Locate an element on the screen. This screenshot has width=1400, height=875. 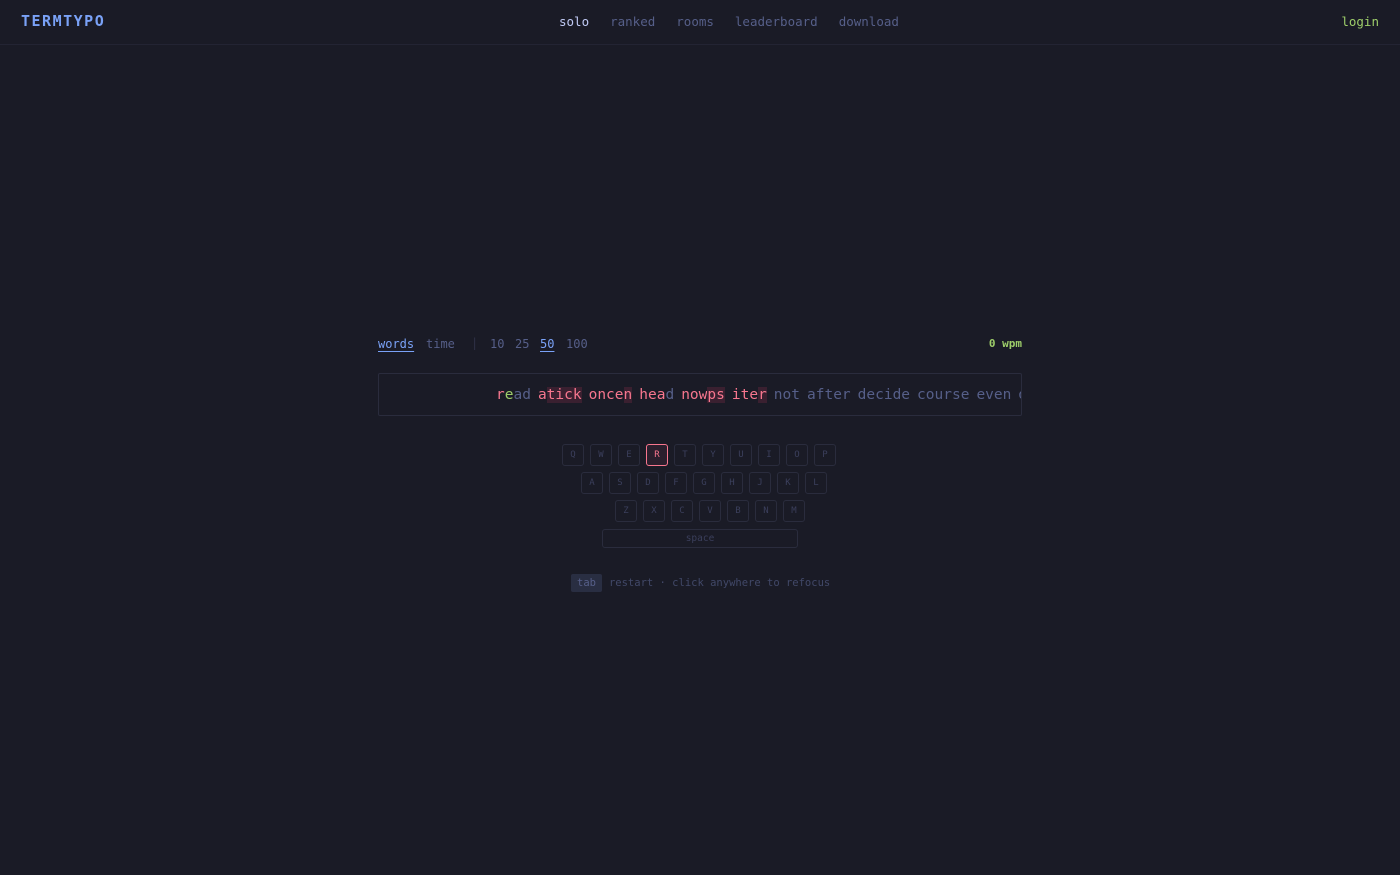
word-segment: a is located at coordinates (542, 395).